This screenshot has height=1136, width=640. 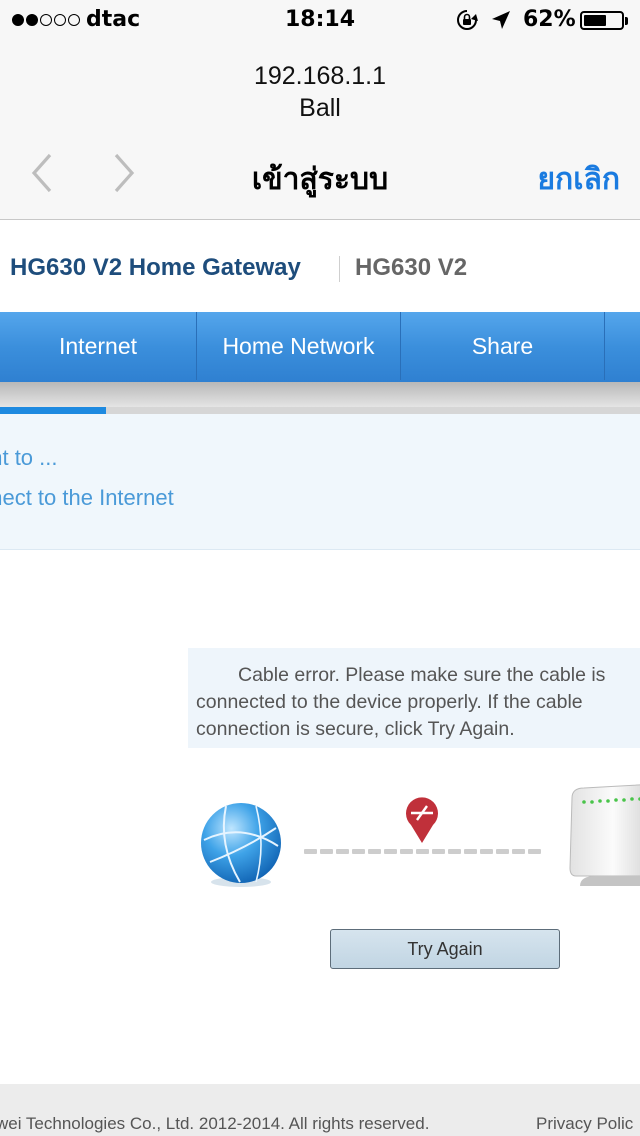 I want to click on tab-share: Share, so click(x=503, y=346).